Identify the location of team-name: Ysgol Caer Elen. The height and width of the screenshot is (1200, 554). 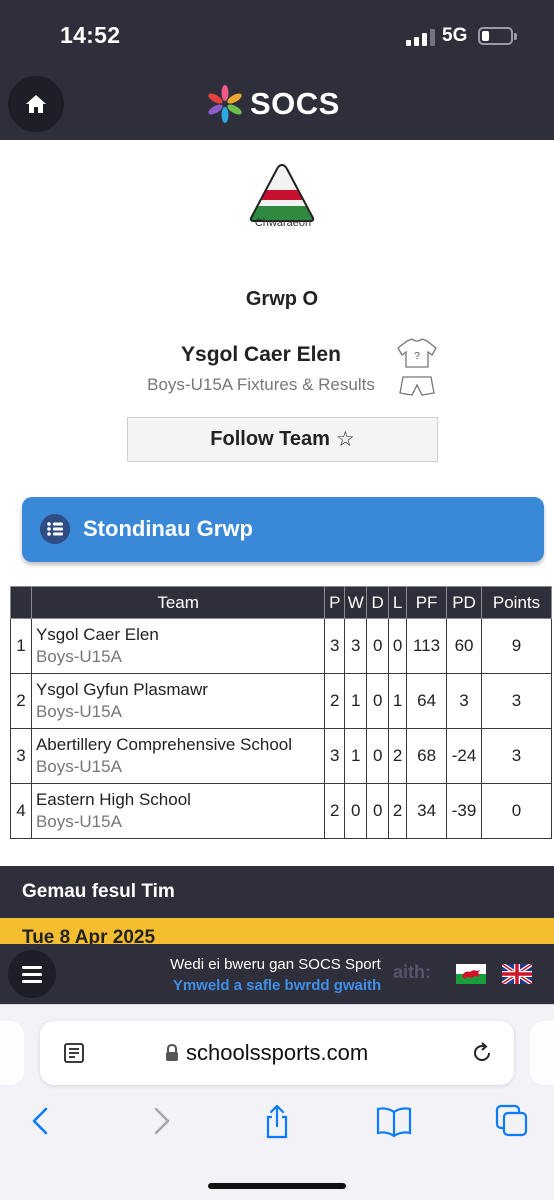
(261, 354).